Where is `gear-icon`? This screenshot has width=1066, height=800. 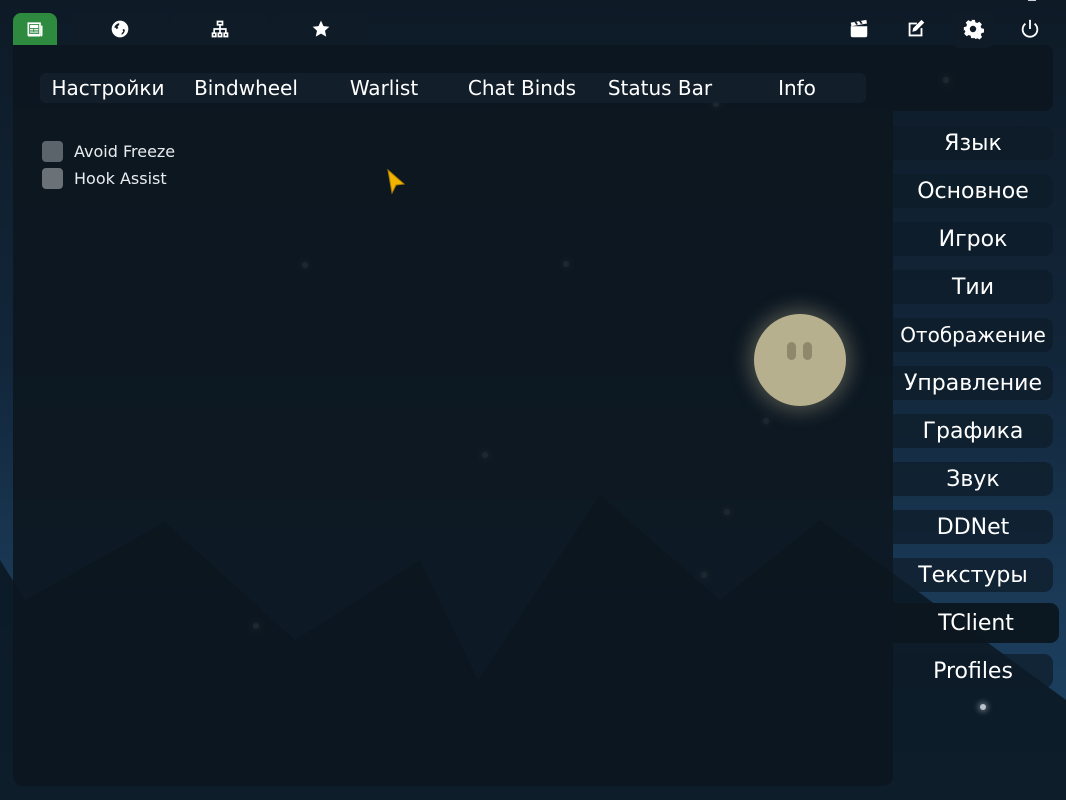 gear-icon is located at coordinates (973, 29).